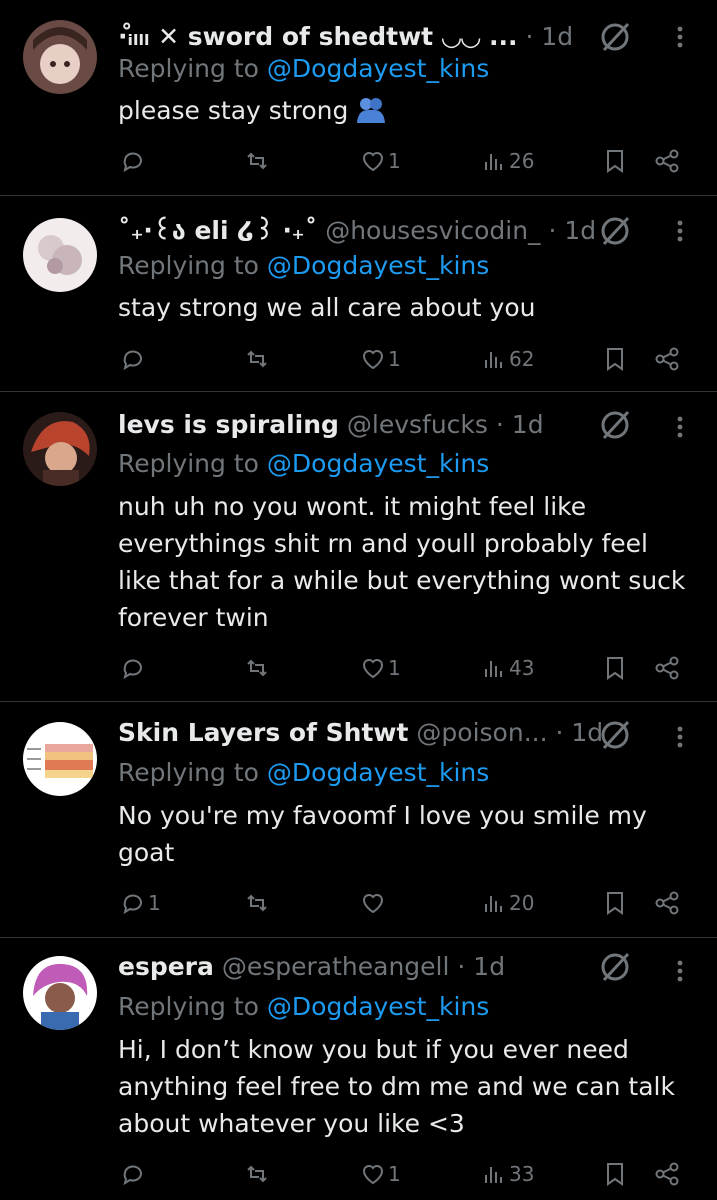 Image resolution: width=717 pixels, height=1200 pixels. What do you see at coordinates (327, 307) in the screenshot?
I see `reply-text: stay strong we all care about you` at bounding box center [327, 307].